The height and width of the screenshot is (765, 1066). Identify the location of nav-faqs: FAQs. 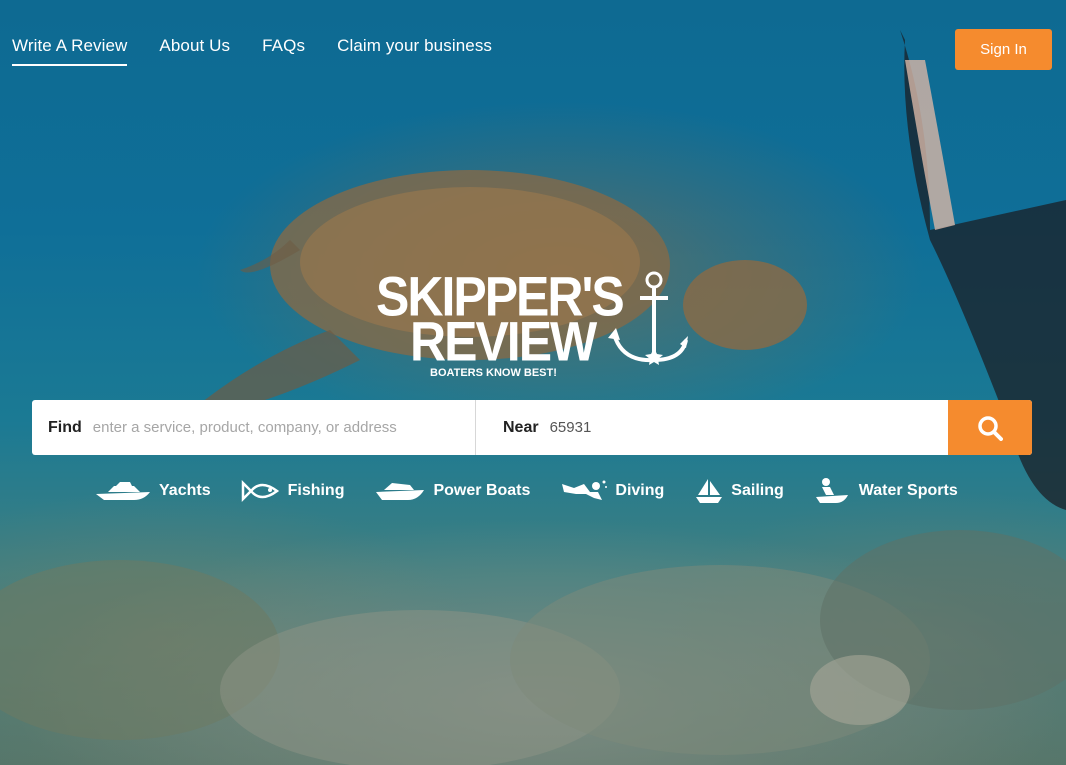
(283, 51).